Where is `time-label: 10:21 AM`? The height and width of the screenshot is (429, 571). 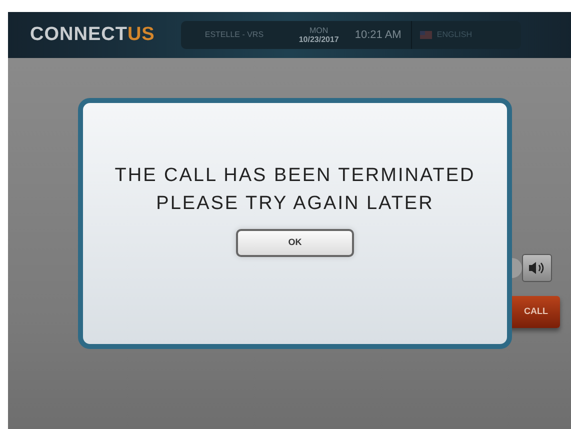 time-label: 10:21 AM is located at coordinates (378, 35).